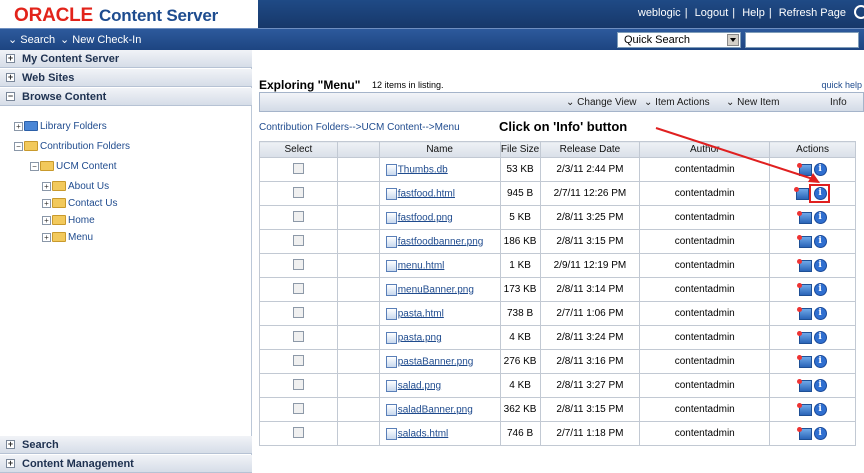  What do you see at coordinates (435, 409) in the screenshot?
I see `file-link: saladBanner.png` at bounding box center [435, 409].